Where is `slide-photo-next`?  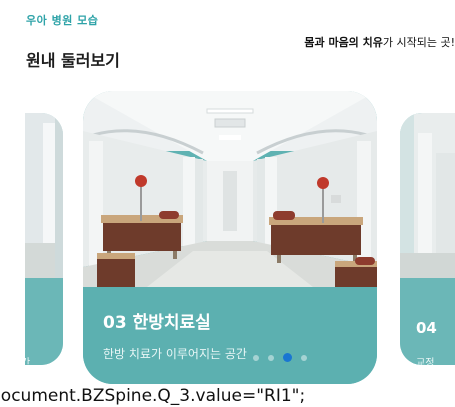 slide-photo-next is located at coordinates (427, 195).